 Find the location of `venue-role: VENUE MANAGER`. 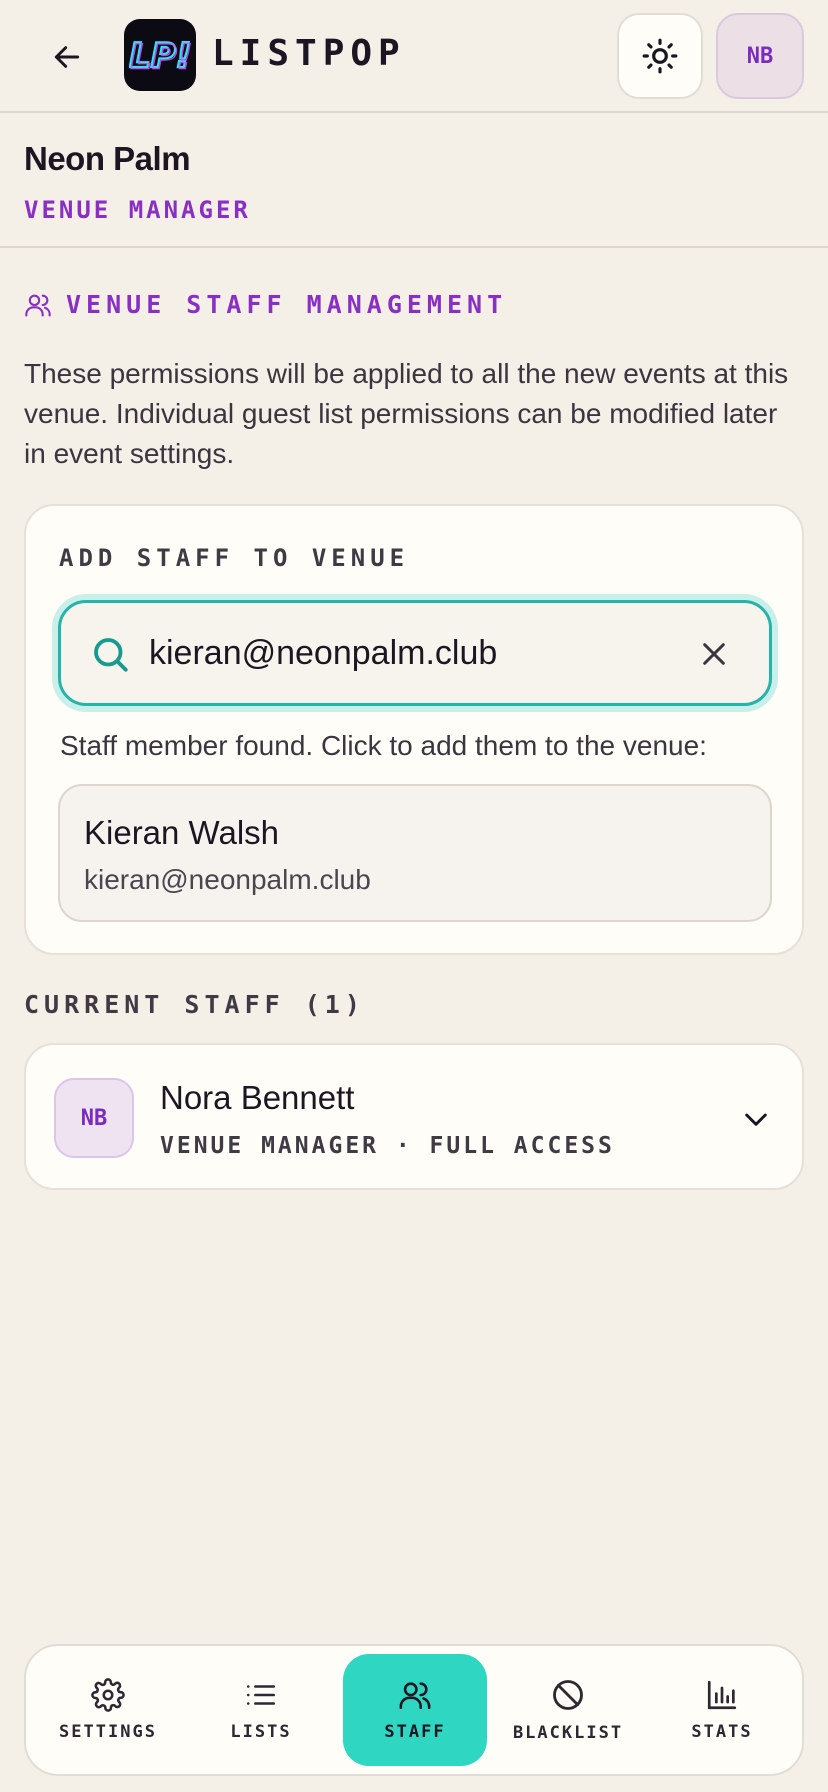

venue-role: VENUE MANAGER is located at coordinates (137, 210).